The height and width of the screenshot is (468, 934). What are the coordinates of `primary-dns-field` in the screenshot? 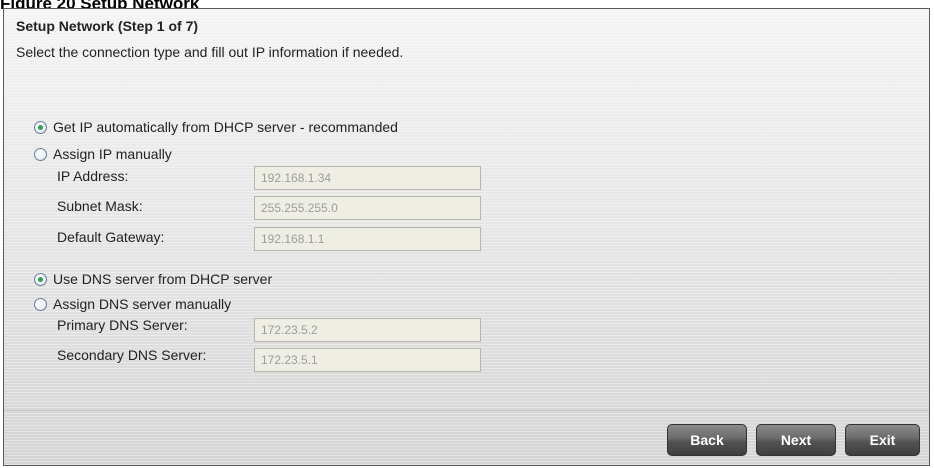 It's located at (367, 330).